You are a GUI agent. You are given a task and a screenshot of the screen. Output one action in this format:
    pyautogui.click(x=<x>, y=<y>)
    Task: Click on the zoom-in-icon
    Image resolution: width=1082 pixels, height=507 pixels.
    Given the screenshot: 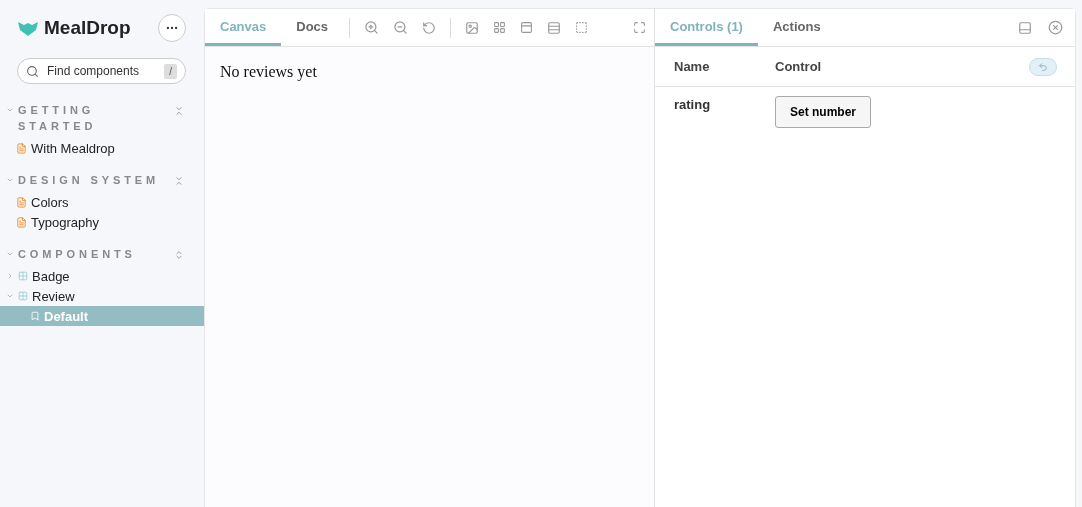 What is the action you would take?
    pyautogui.click(x=372, y=27)
    